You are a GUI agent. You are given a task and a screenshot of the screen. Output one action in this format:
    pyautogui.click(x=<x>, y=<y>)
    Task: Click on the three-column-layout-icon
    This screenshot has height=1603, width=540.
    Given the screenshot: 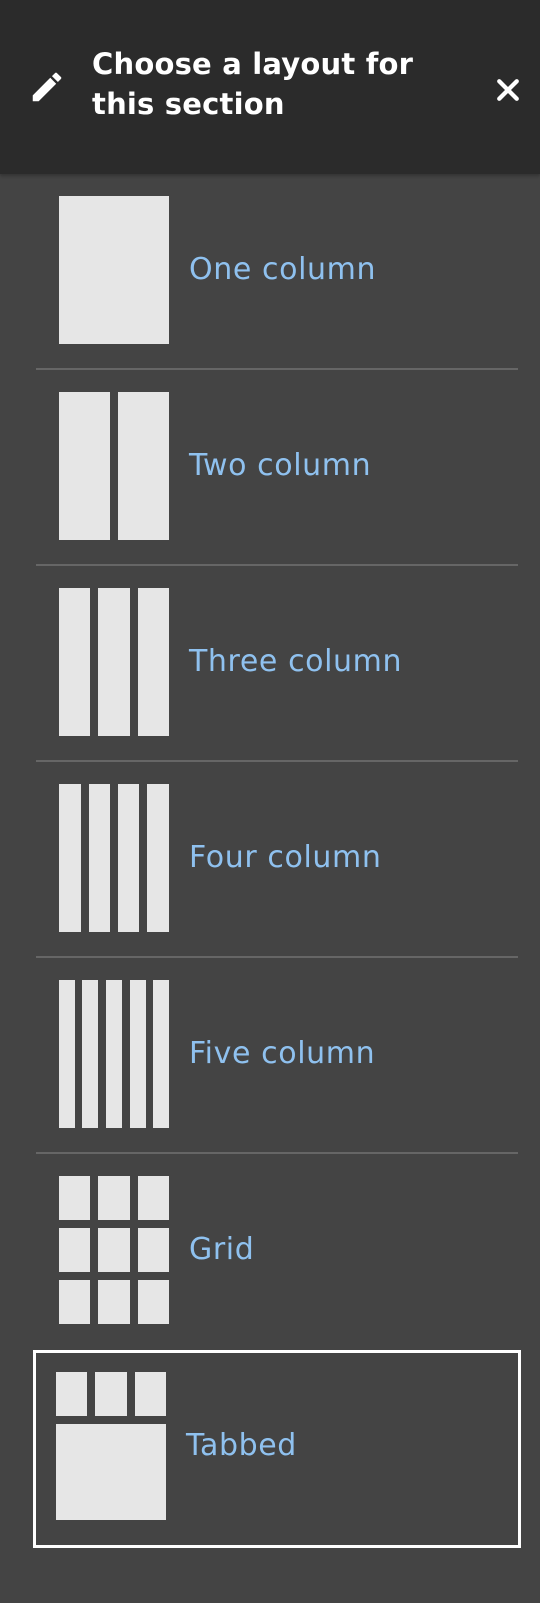 What is the action you would take?
    pyautogui.click(x=114, y=662)
    